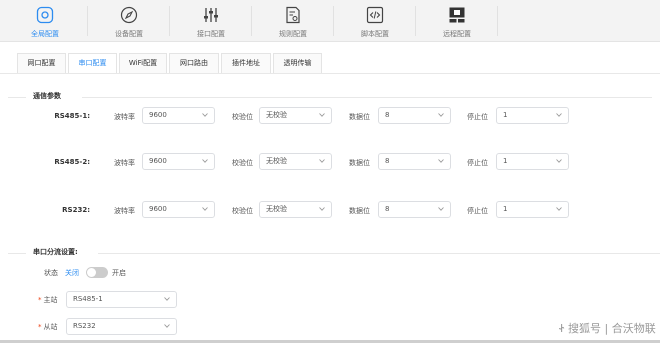 The image size is (660, 343). Describe the element at coordinates (246, 63) in the screenshot. I see `tab-plugin-address: 插件地址` at that location.